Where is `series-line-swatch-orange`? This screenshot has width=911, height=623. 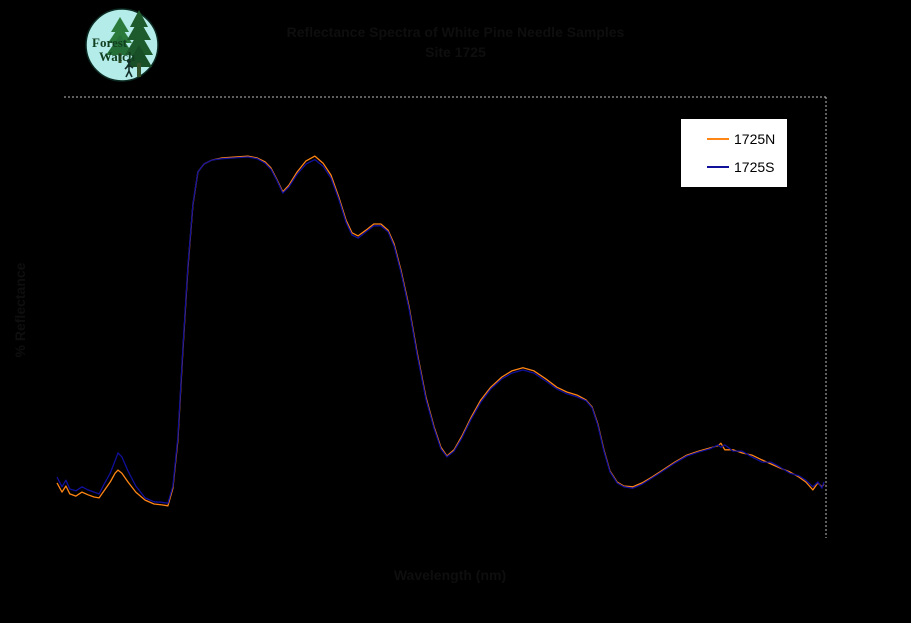
series-line-swatch-orange is located at coordinates (718, 139).